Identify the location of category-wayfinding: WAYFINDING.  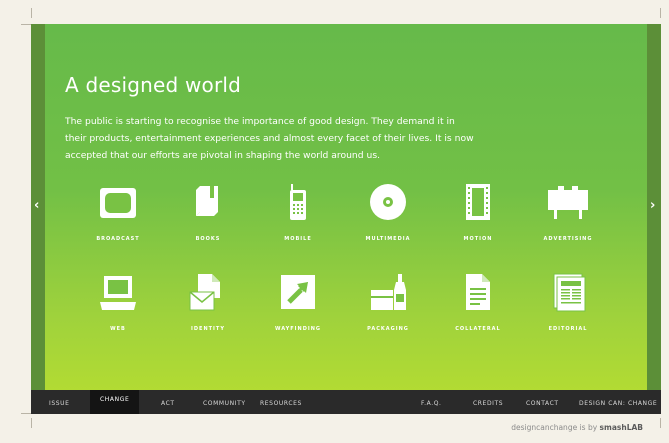
(298, 302).